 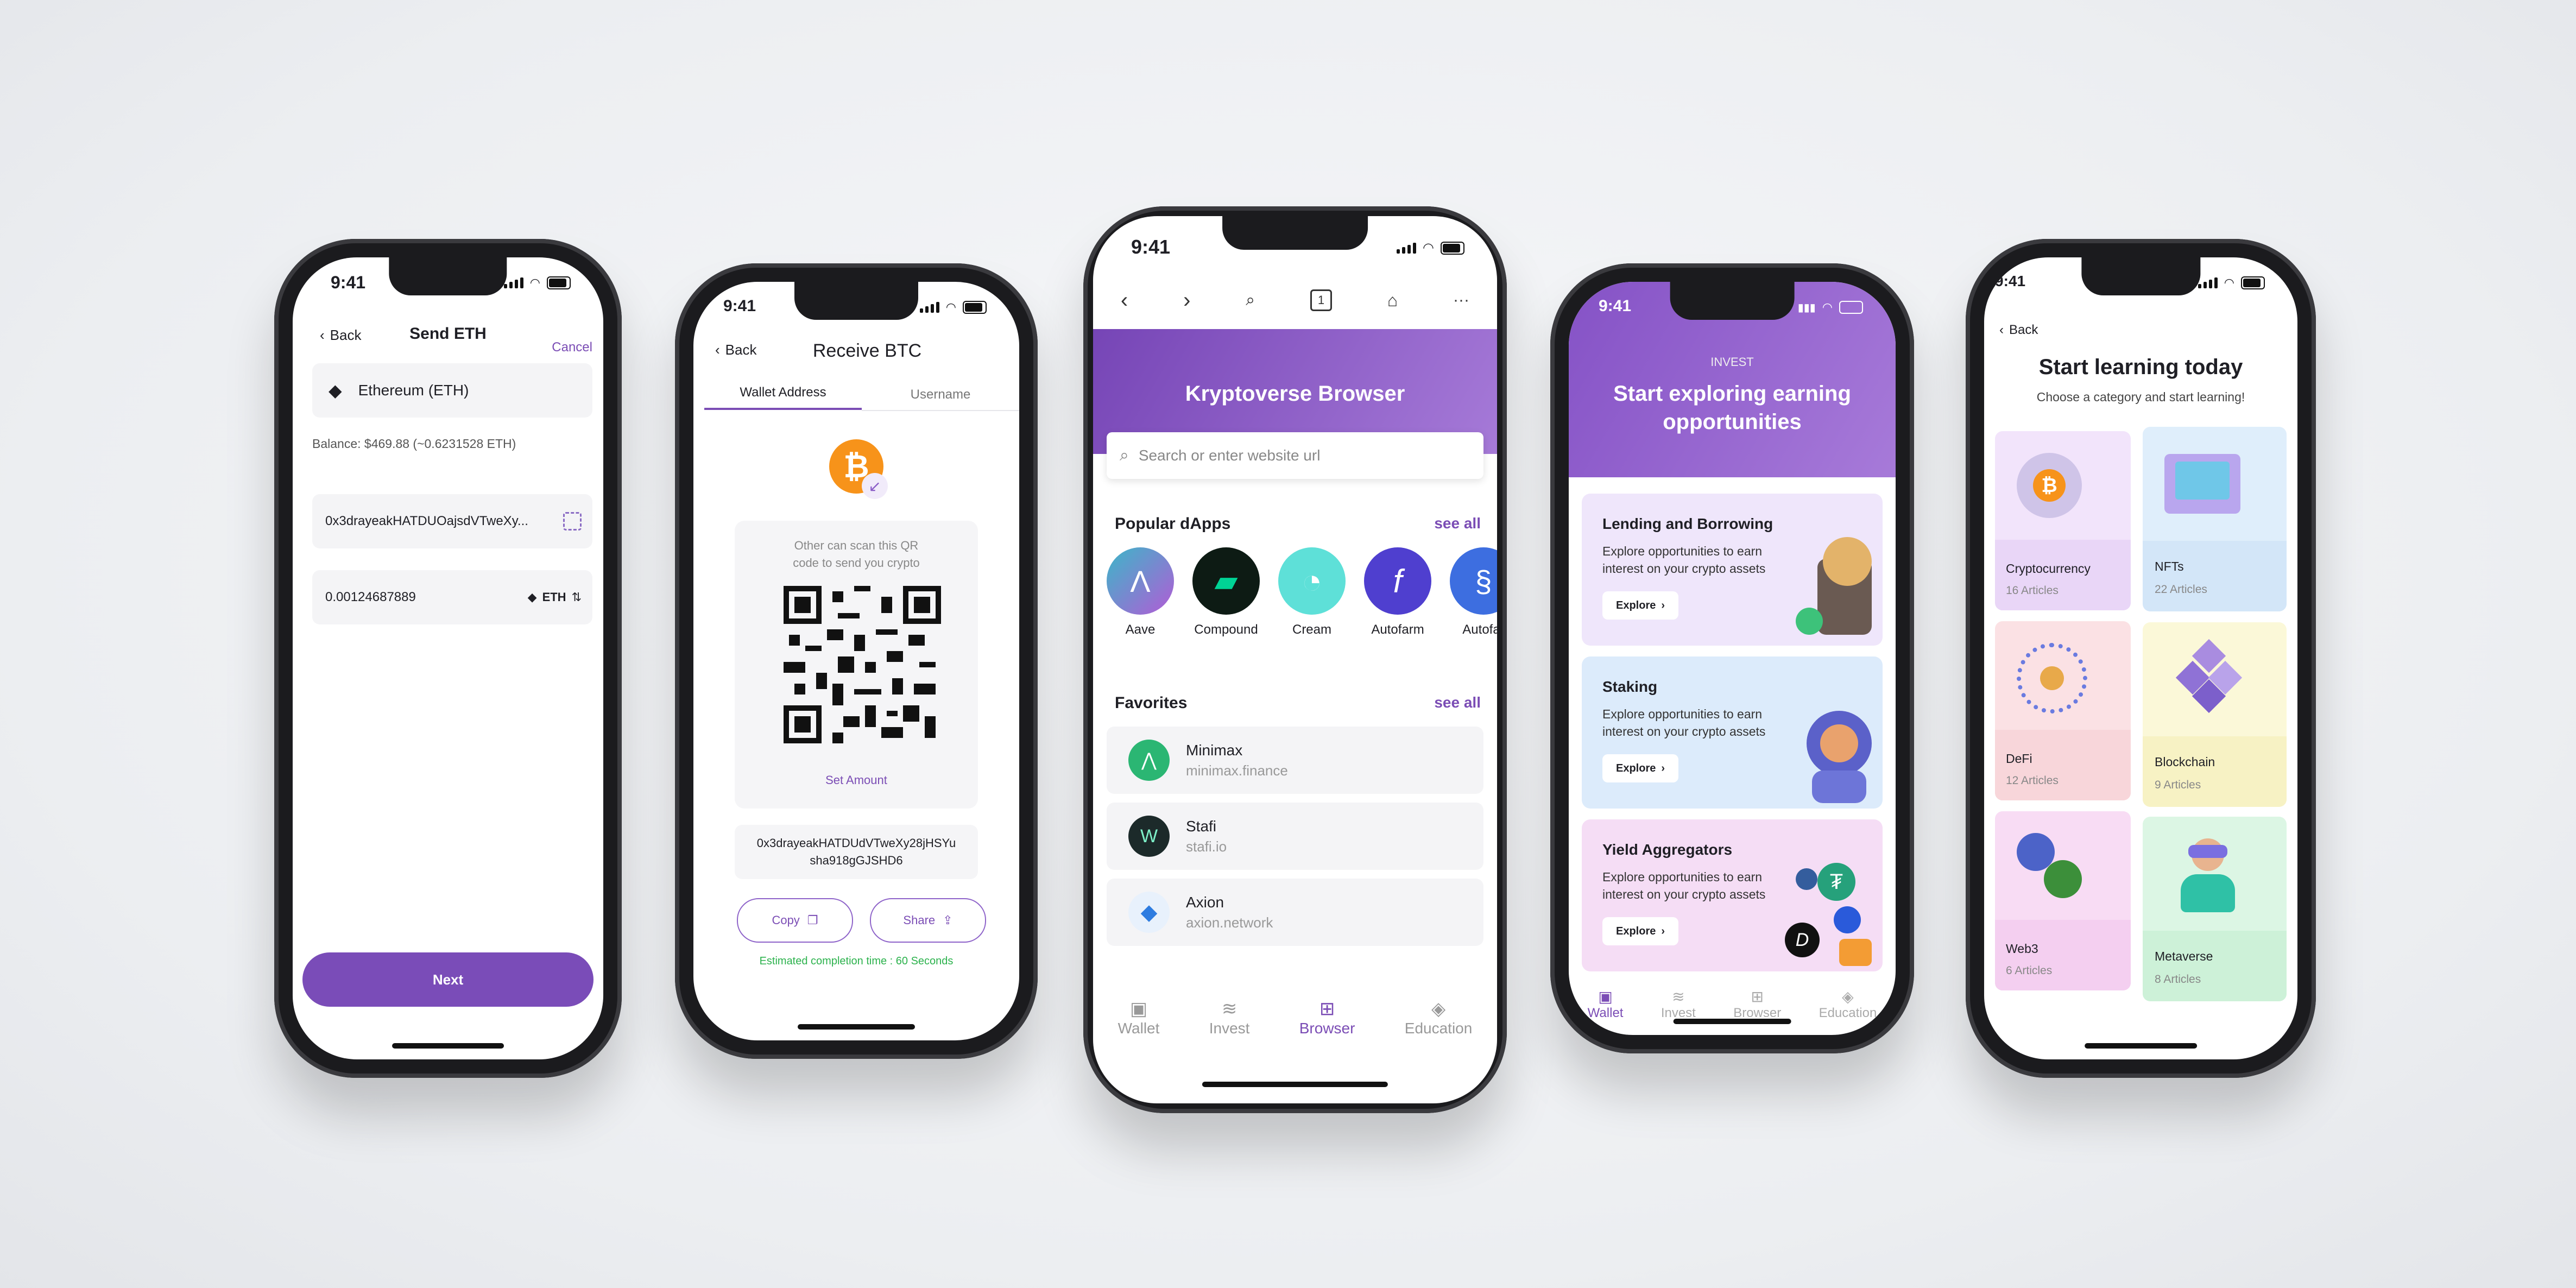 I want to click on education-icon: ◈, so click(x=1439, y=1009).